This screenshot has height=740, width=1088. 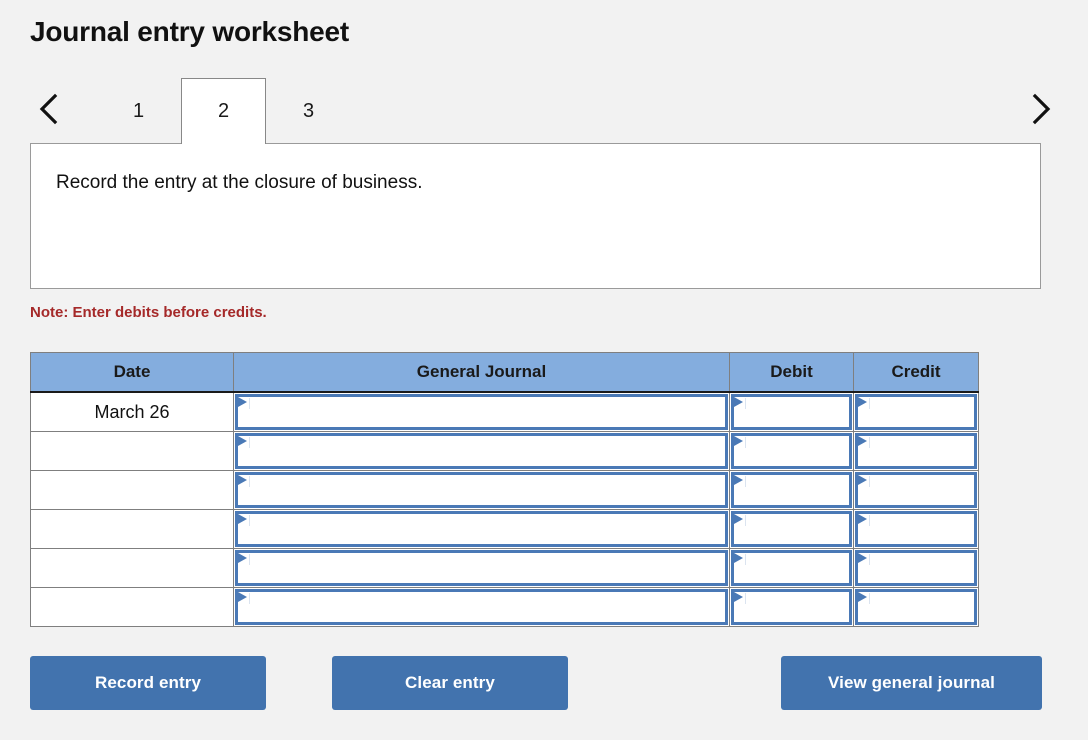 I want to click on chevron-right-icon, so click(x=1041, y=109).